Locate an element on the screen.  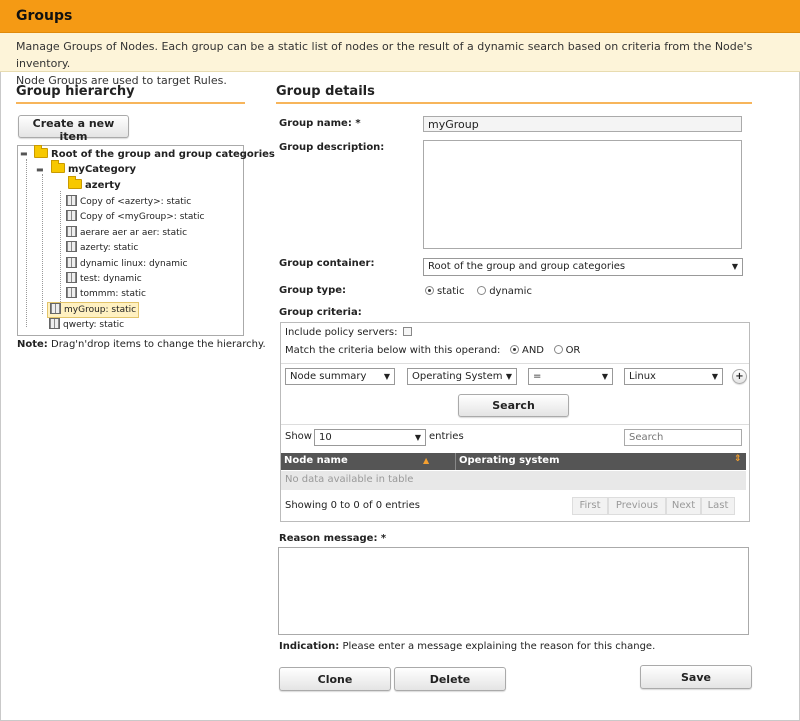
tree-item-label: Copy of <myGroup>: static is located at coordinates (142, 217).